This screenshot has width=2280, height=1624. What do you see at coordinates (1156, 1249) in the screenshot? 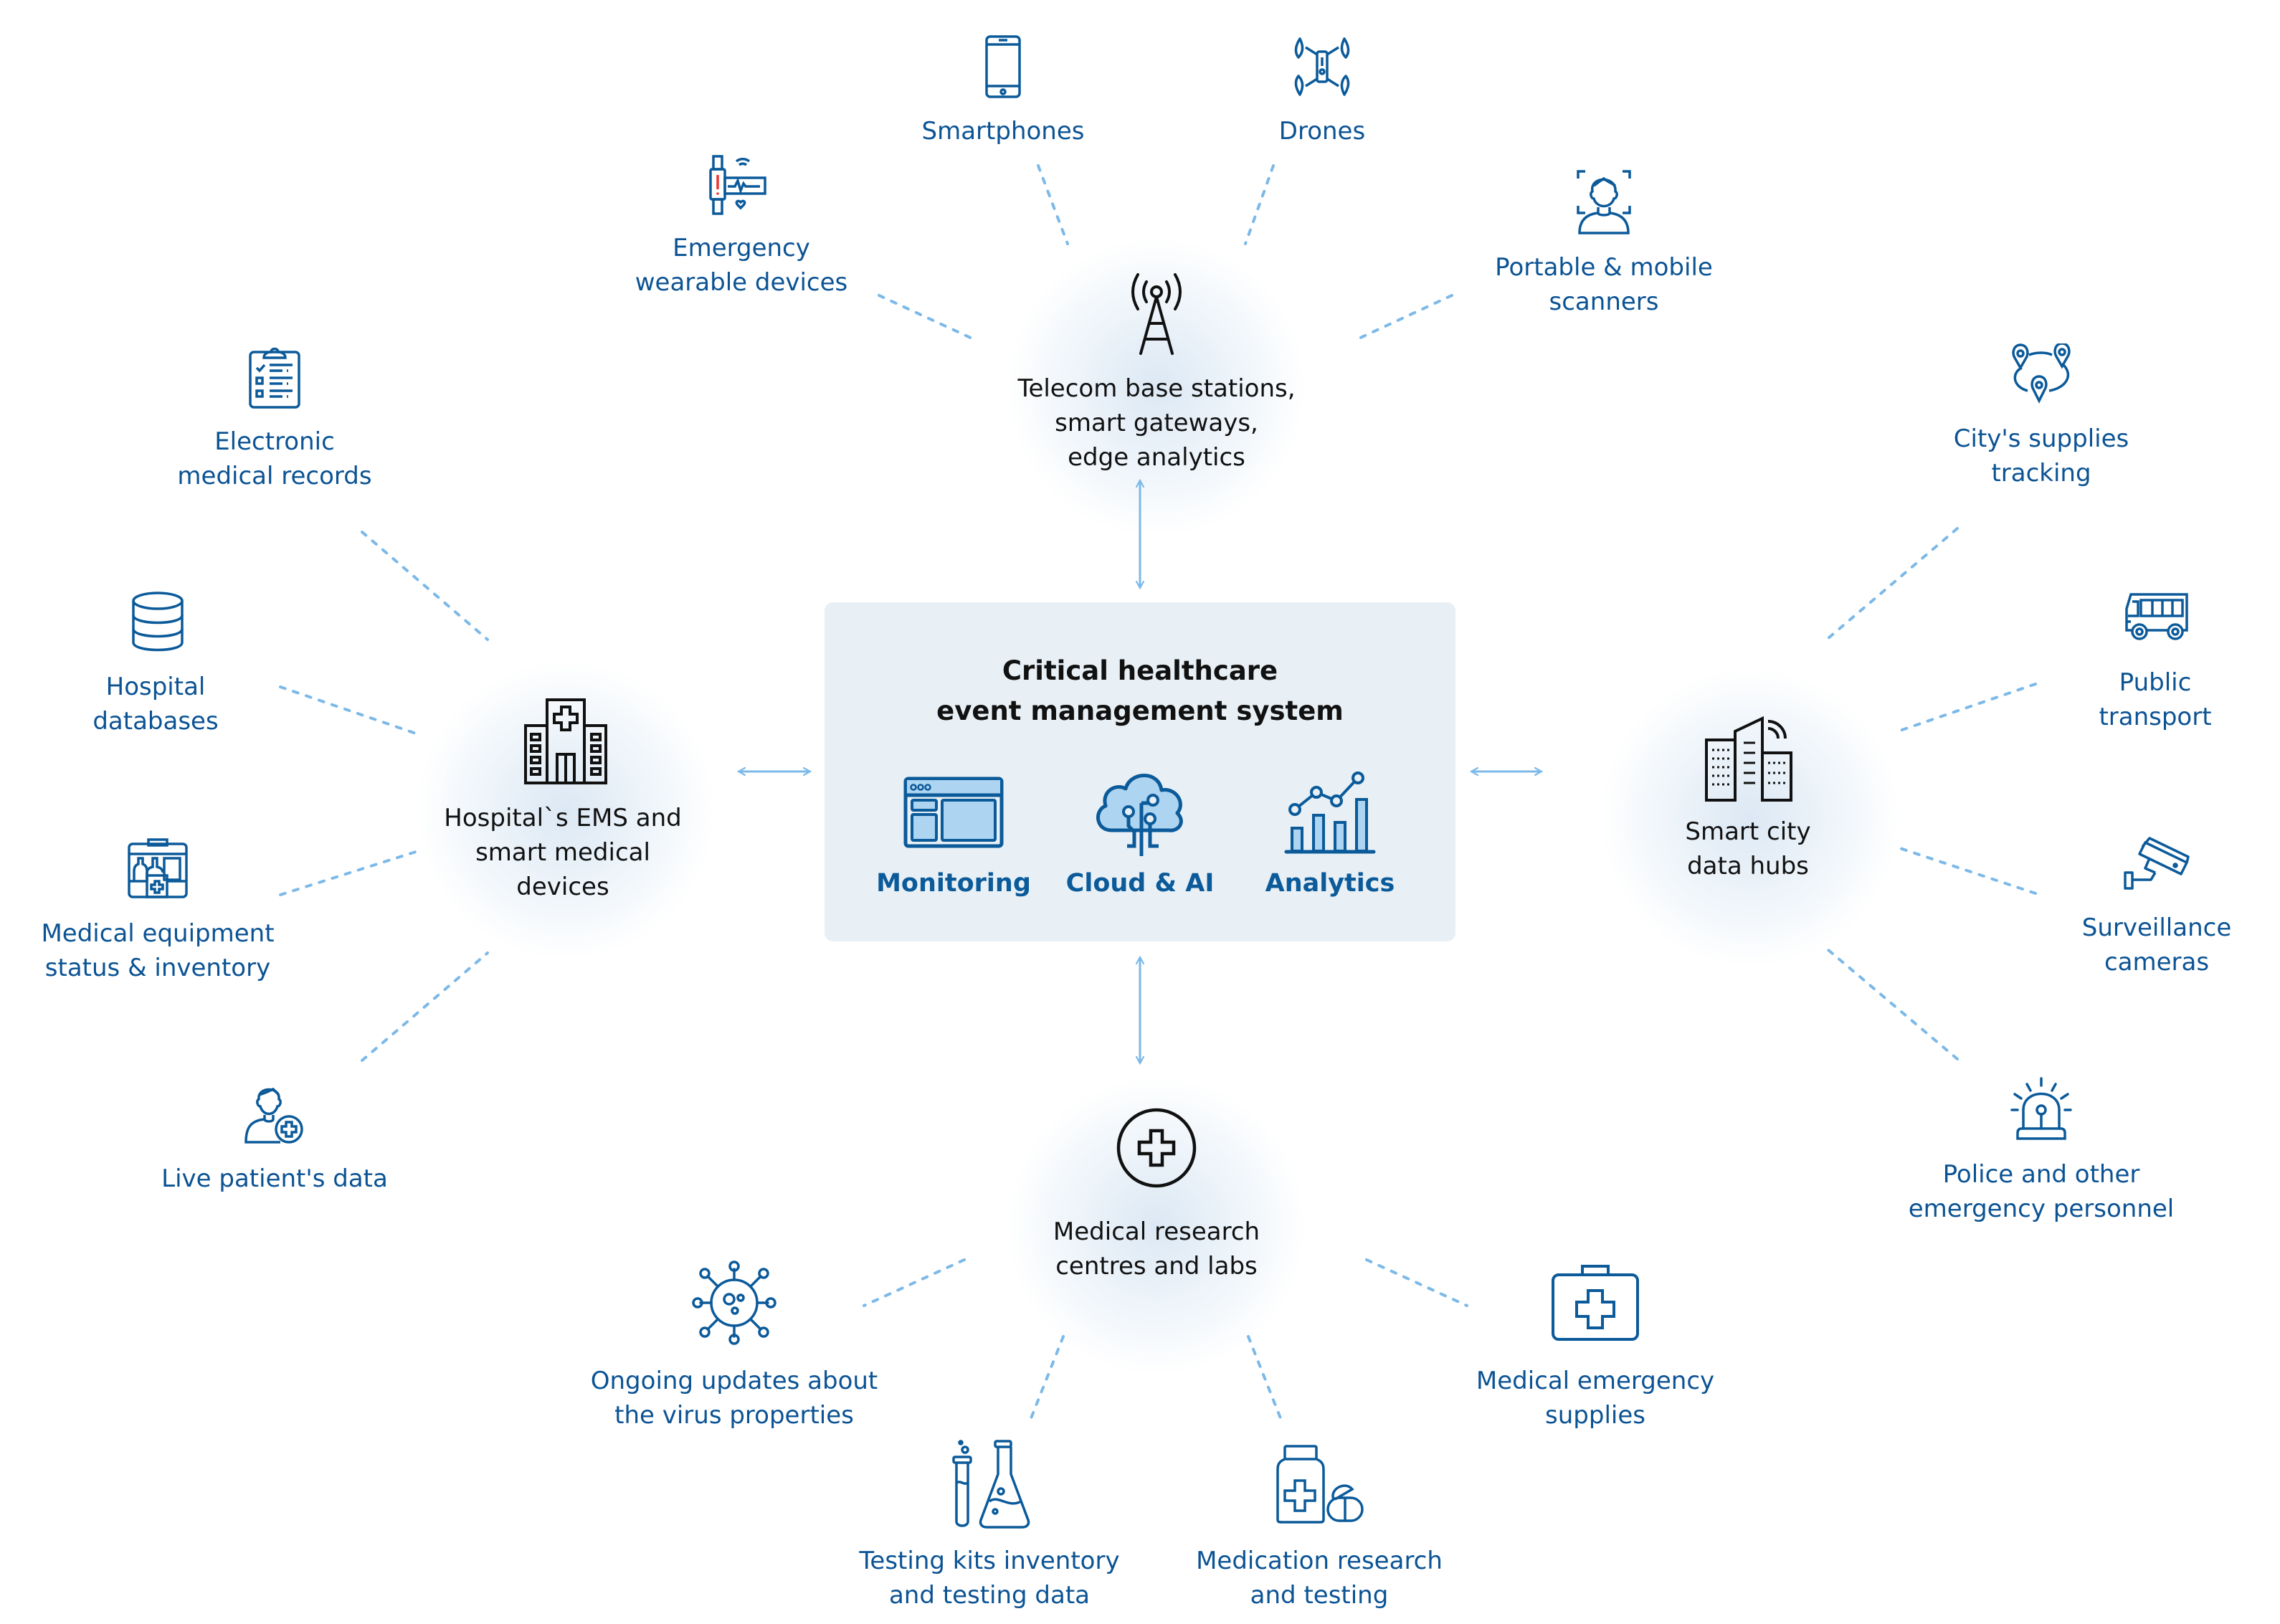
I see `hub-label-research: Medical research centres and labs` at bounding box center [1156, 1249].